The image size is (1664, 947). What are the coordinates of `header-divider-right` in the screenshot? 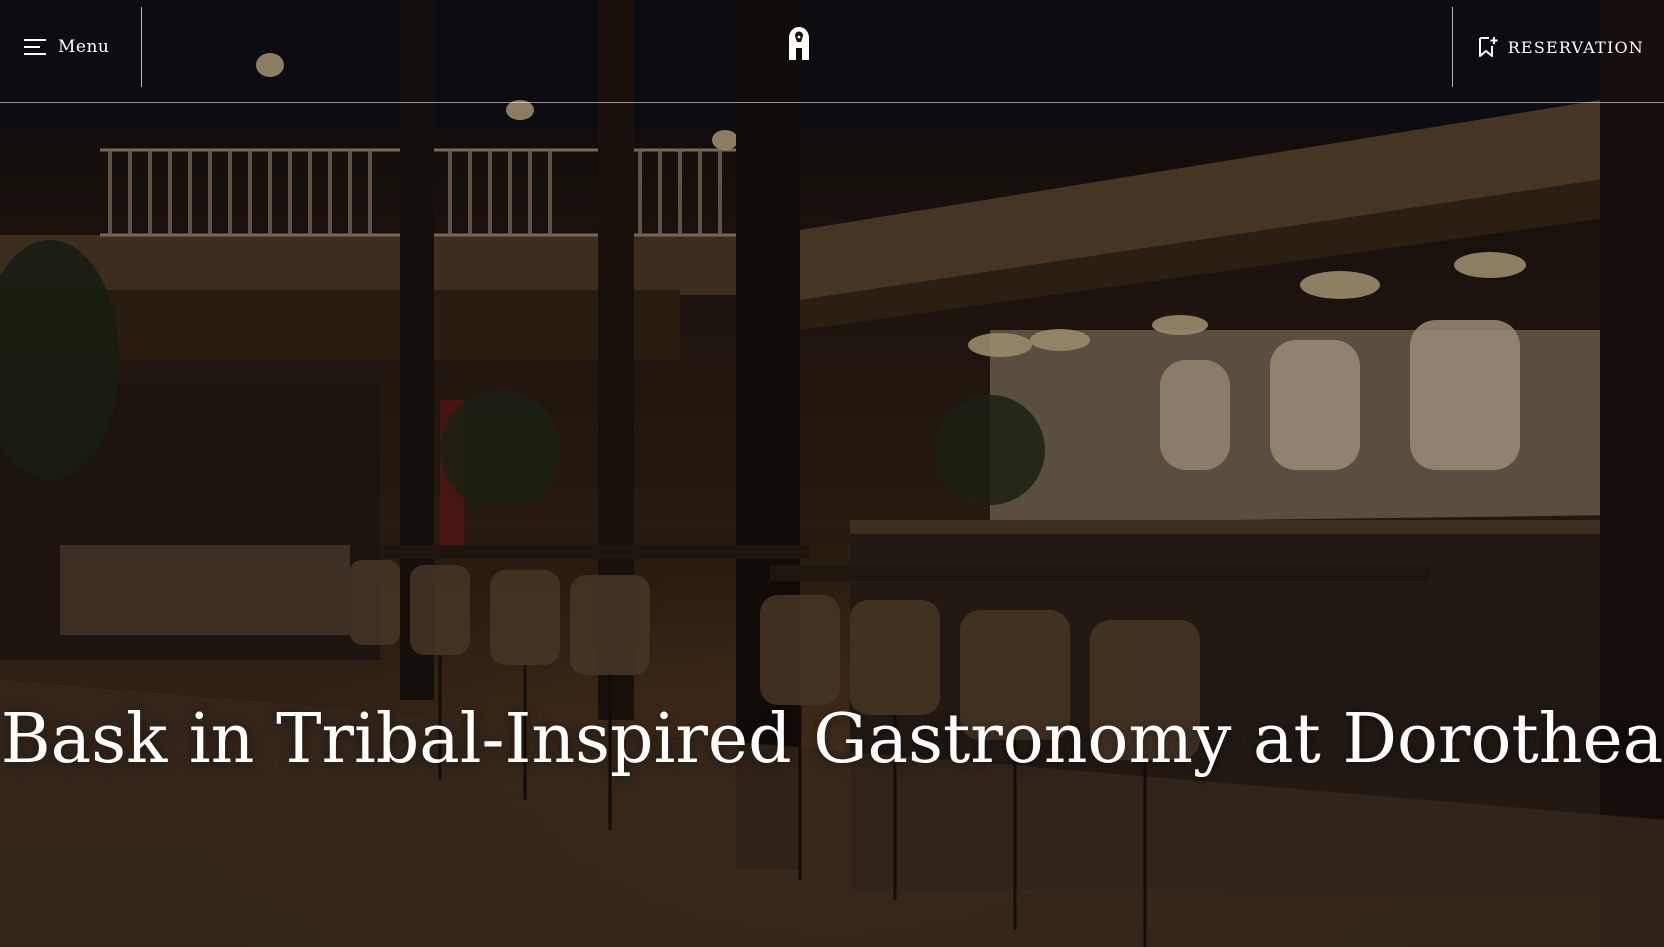 It's located at (1452, 47).